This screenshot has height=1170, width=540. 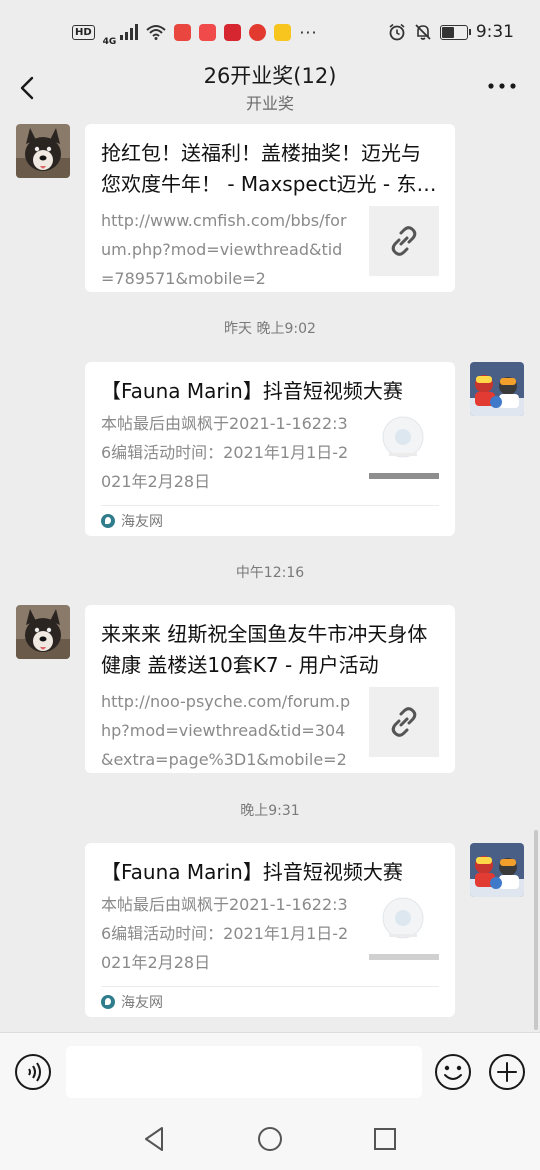 I want to click on card-title: 来来来 纽斯祝全国鱼友牛市冲天身体健康 盖楼送10套K7 - 用户活动, so click(x=264, y=649).